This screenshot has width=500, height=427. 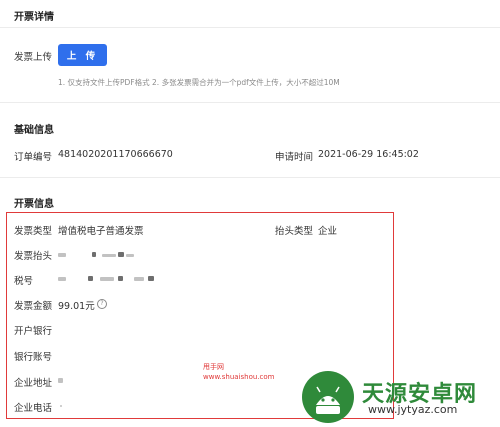 What do you see at coordinates (33, 57) in the screenshot?
I see `upload-label: 发票上传` at bounding box center [33, 57].